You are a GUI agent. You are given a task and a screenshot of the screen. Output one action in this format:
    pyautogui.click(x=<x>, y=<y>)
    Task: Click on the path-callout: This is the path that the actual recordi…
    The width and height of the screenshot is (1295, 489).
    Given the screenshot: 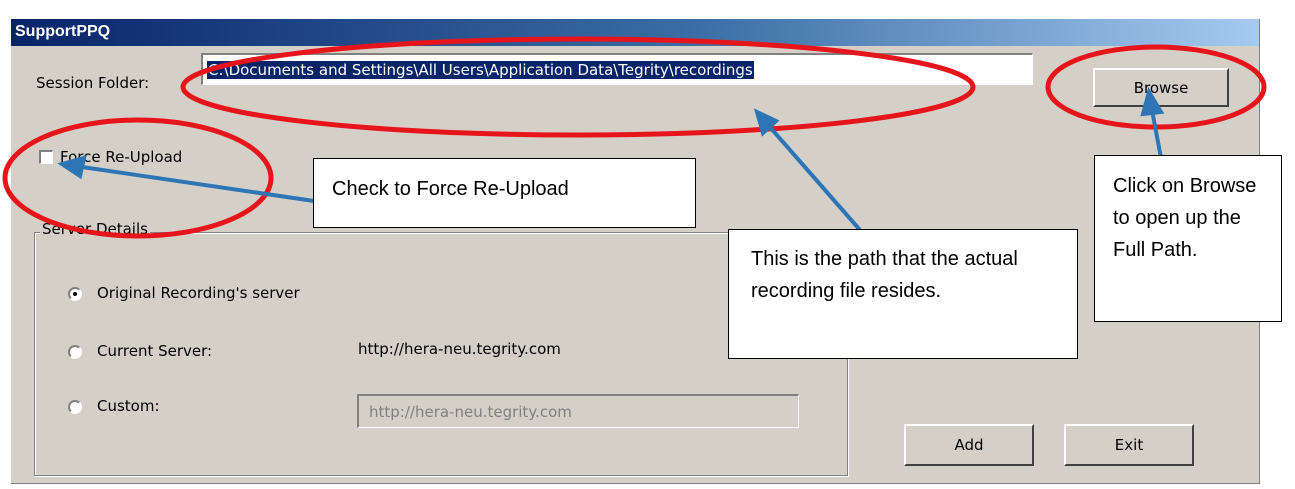 What is the action you would take?
    pyautogui.click(x=903, y=294)
    